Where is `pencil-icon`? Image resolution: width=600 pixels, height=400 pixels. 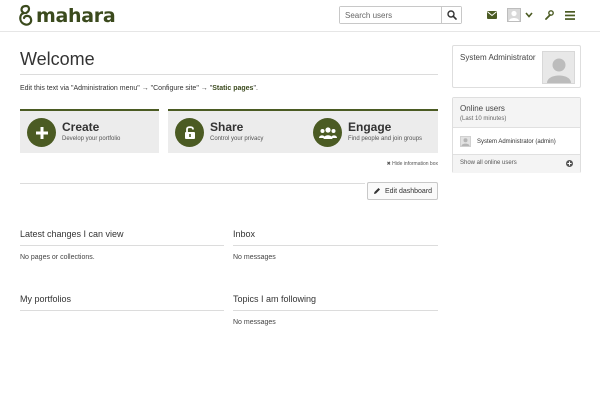 pencil-icon is located at coordinates (376, 191).